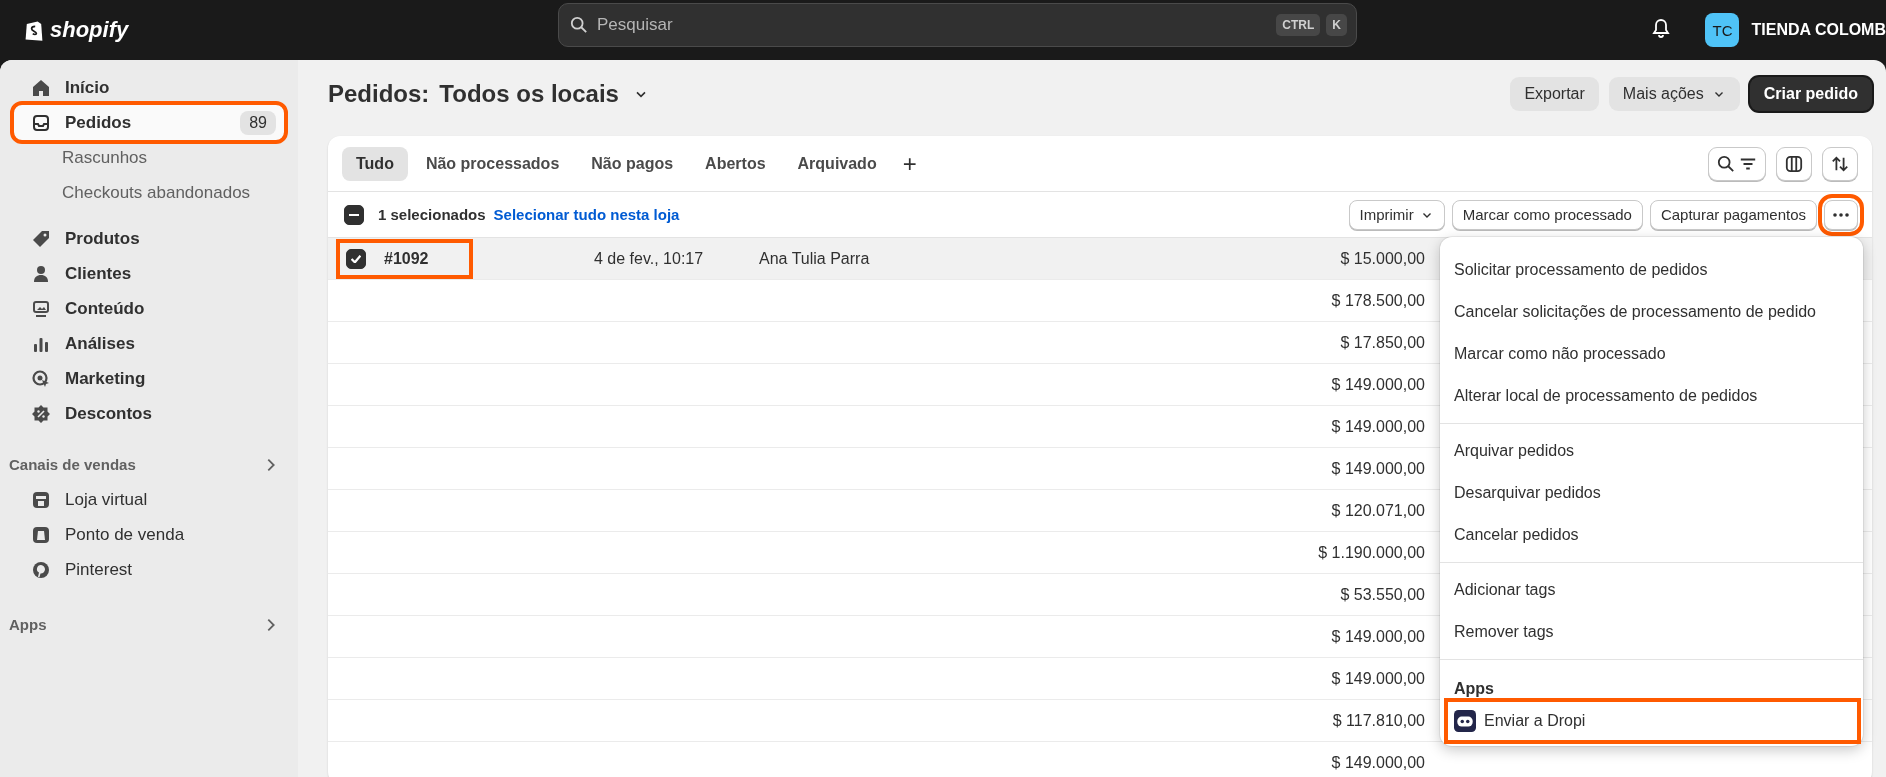  I want to click on location-selector: Todos os locais, so click(529, 94).